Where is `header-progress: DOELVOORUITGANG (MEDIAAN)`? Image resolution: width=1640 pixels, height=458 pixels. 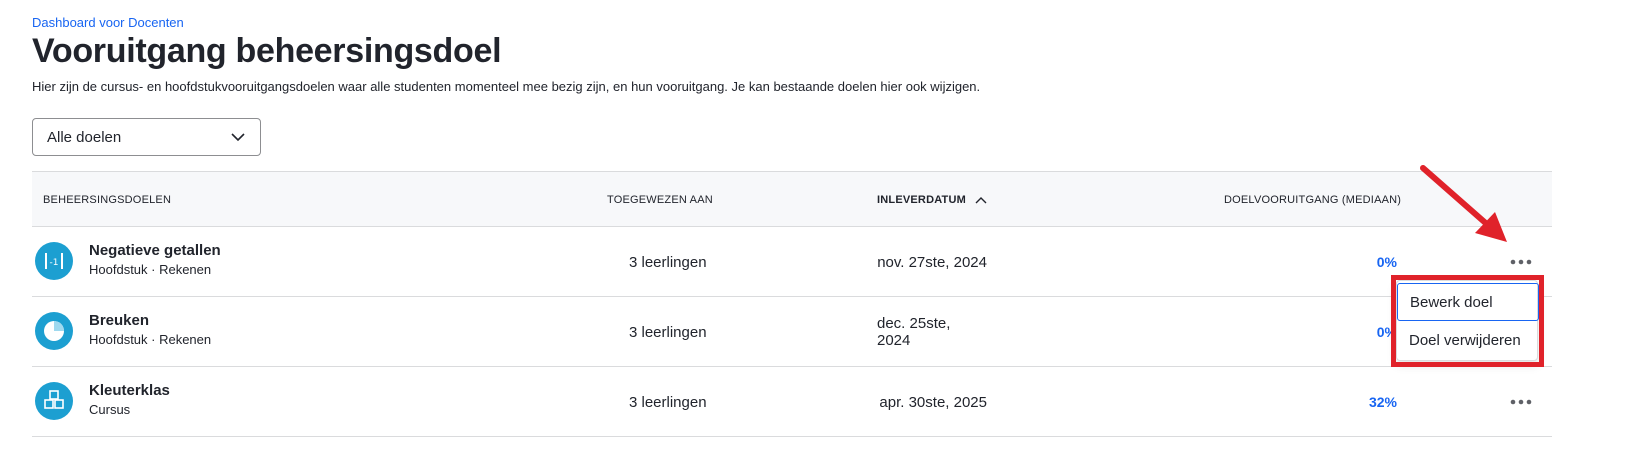 header-progress: DOELVOORUITGANG (MEDIAAN) is located at coordinates (1313, 200).